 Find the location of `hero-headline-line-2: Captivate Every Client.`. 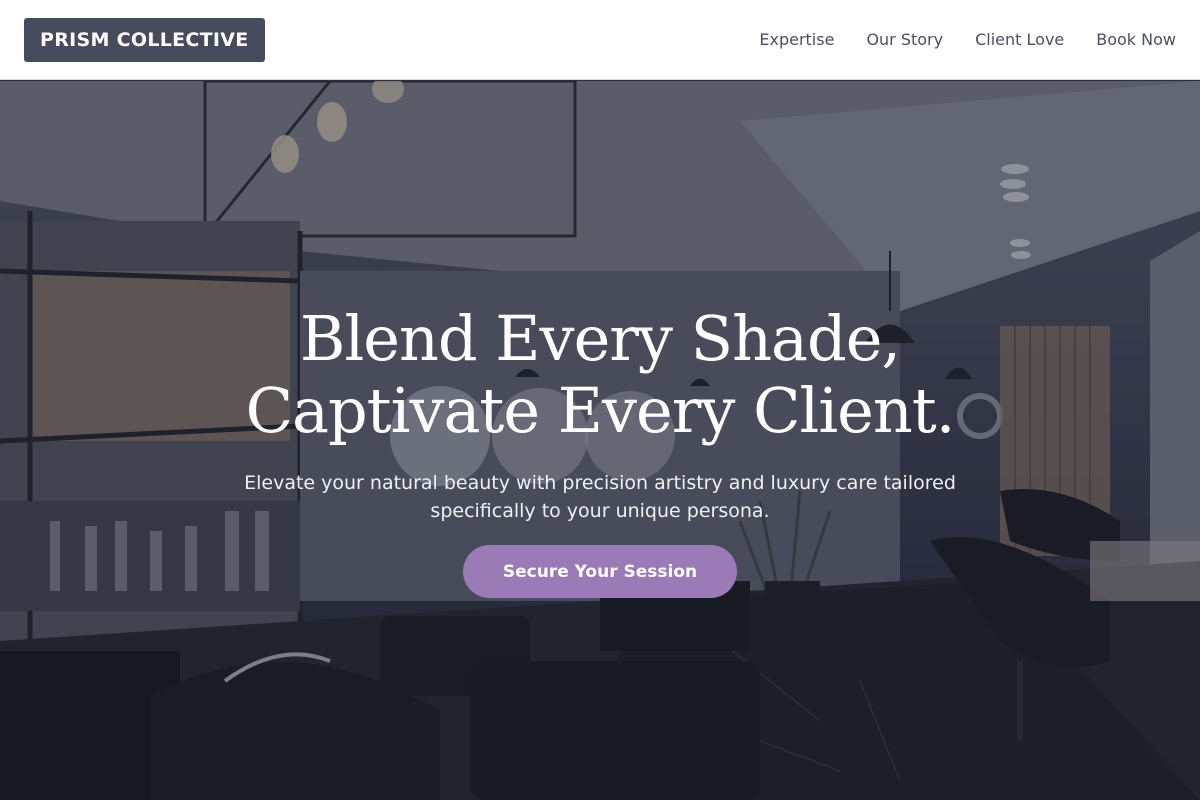

hero-headline-line-2: Captivate Every Client. is located at coordinates (600, 410).